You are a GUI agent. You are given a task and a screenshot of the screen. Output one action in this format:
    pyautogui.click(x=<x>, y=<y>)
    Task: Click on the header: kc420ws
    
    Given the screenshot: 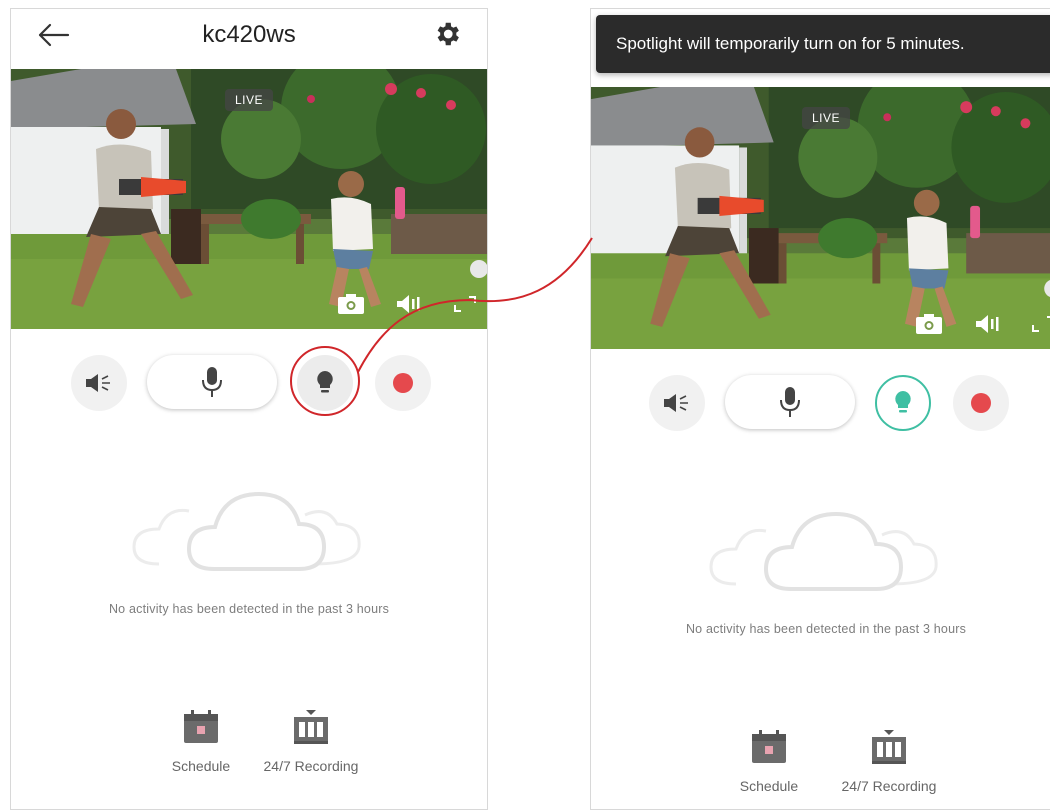 What is the action you would take?
    pyautogui.click(x=249, y=38)
    